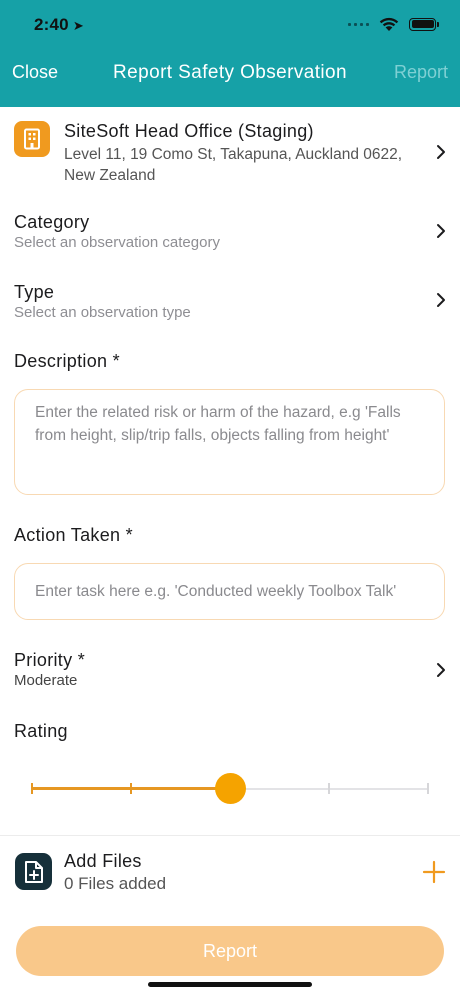 The height and width of the screenshot is (996, 460). What do you see at coordinates (230, 835) in the screenshot?
I see `divider` at bounding box center [230, 835].